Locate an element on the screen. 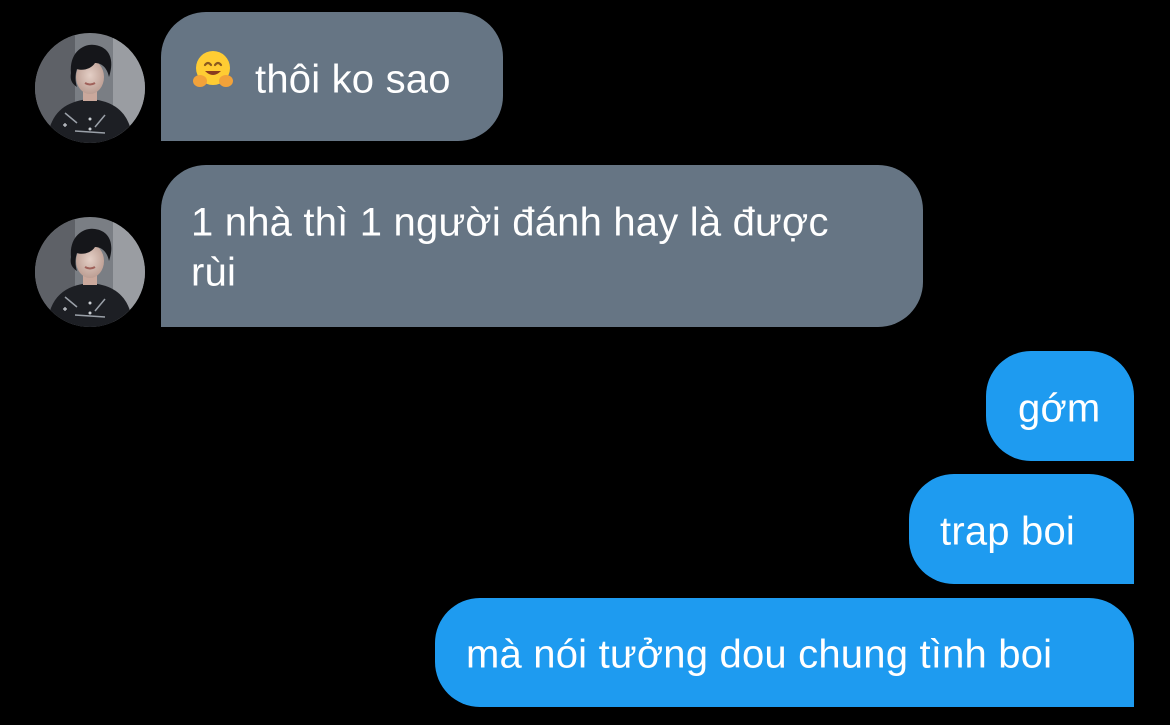 Image resolution: width=1170 pixels, height=725 pixels. message-bubble-incoming: 1 nhà thì 1 người đánh hay là được rùi is located at coordinates (542, 246).